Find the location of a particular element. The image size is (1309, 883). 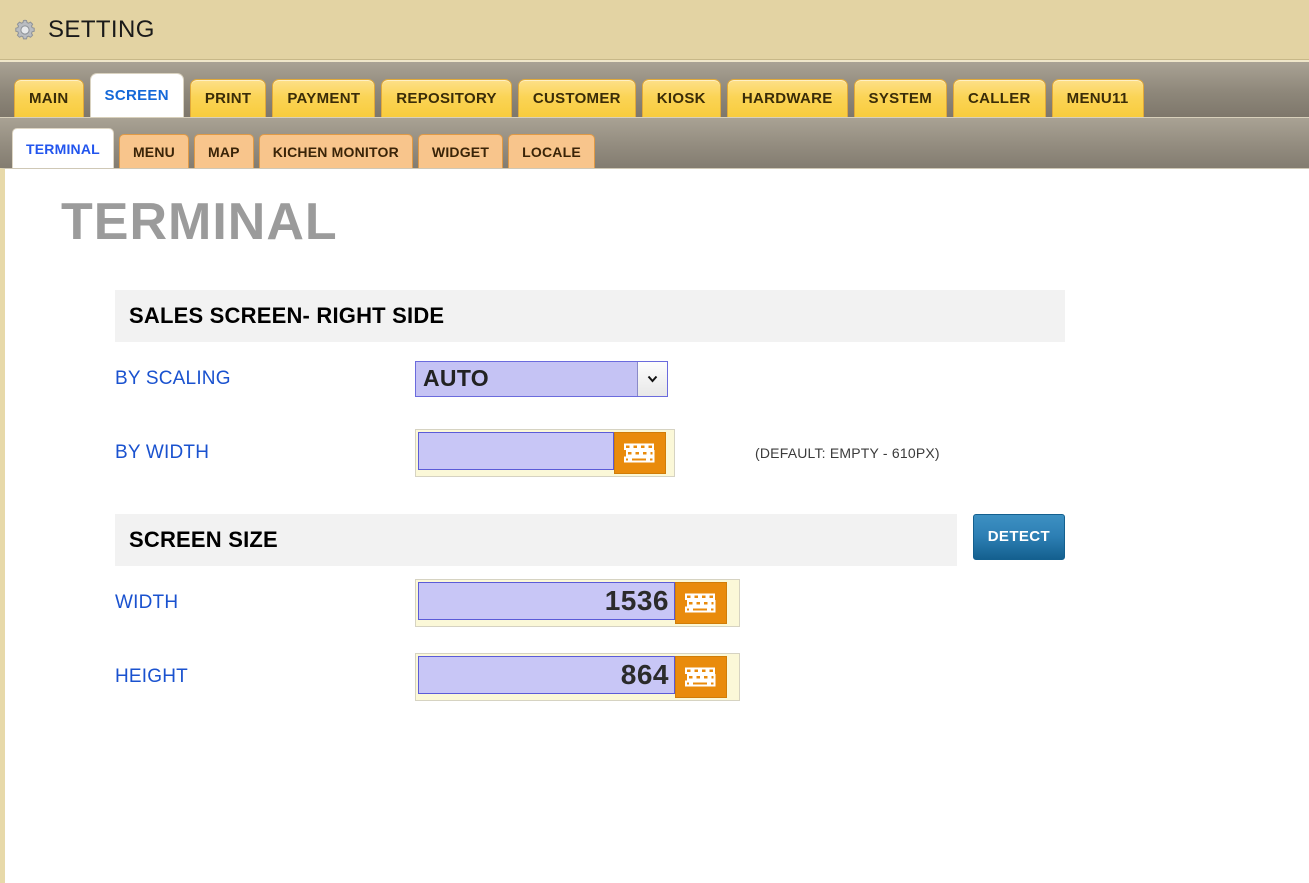

by-width-input-group is located at coordinates (545, 452).